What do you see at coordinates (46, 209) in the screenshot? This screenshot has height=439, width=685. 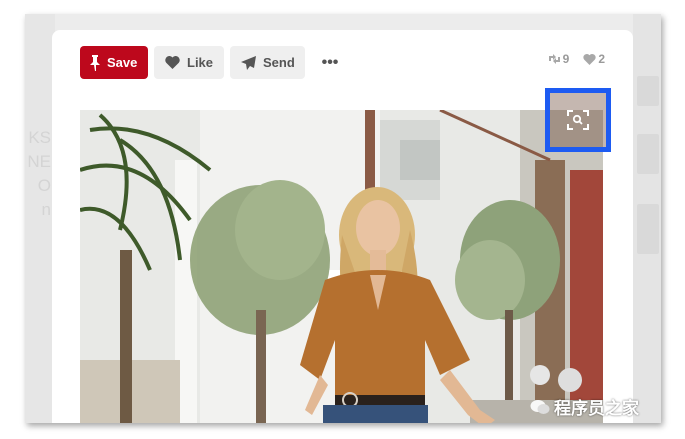 I see `background-text: n` at bounding box center [46, 209].